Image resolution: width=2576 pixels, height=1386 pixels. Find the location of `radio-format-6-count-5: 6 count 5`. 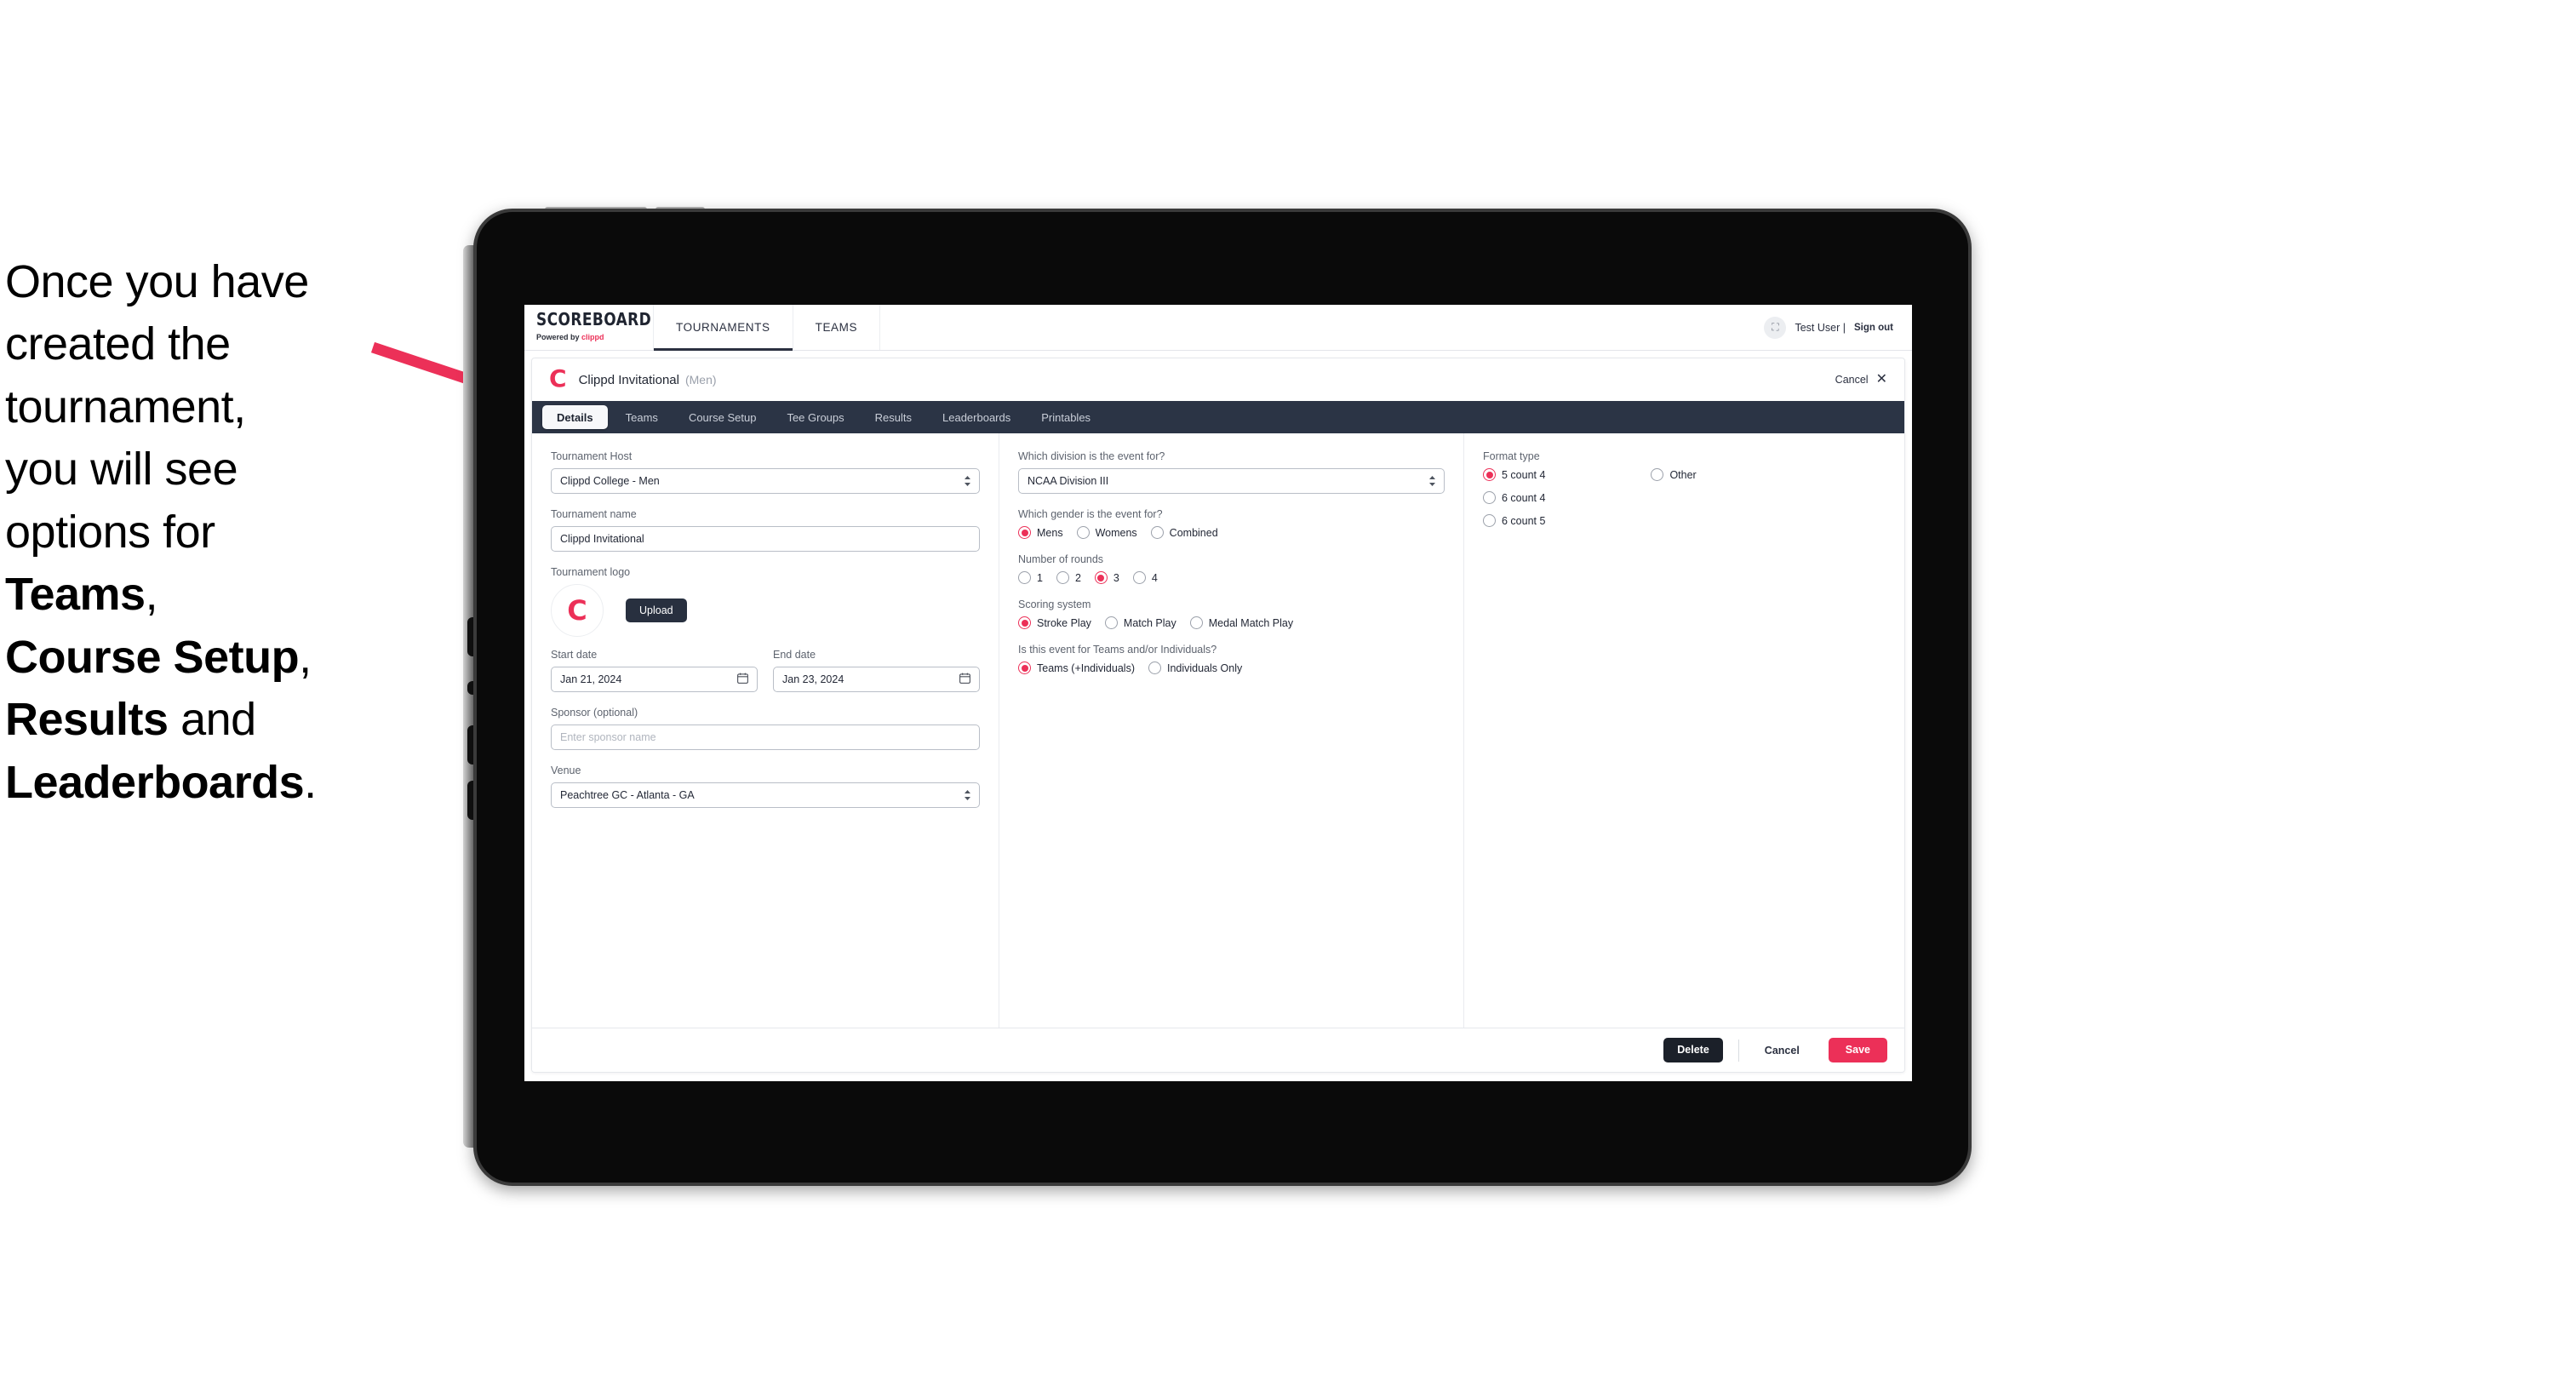

radio-format-6-count-5: 6 count 5 is located at coordinates (1514, 520).